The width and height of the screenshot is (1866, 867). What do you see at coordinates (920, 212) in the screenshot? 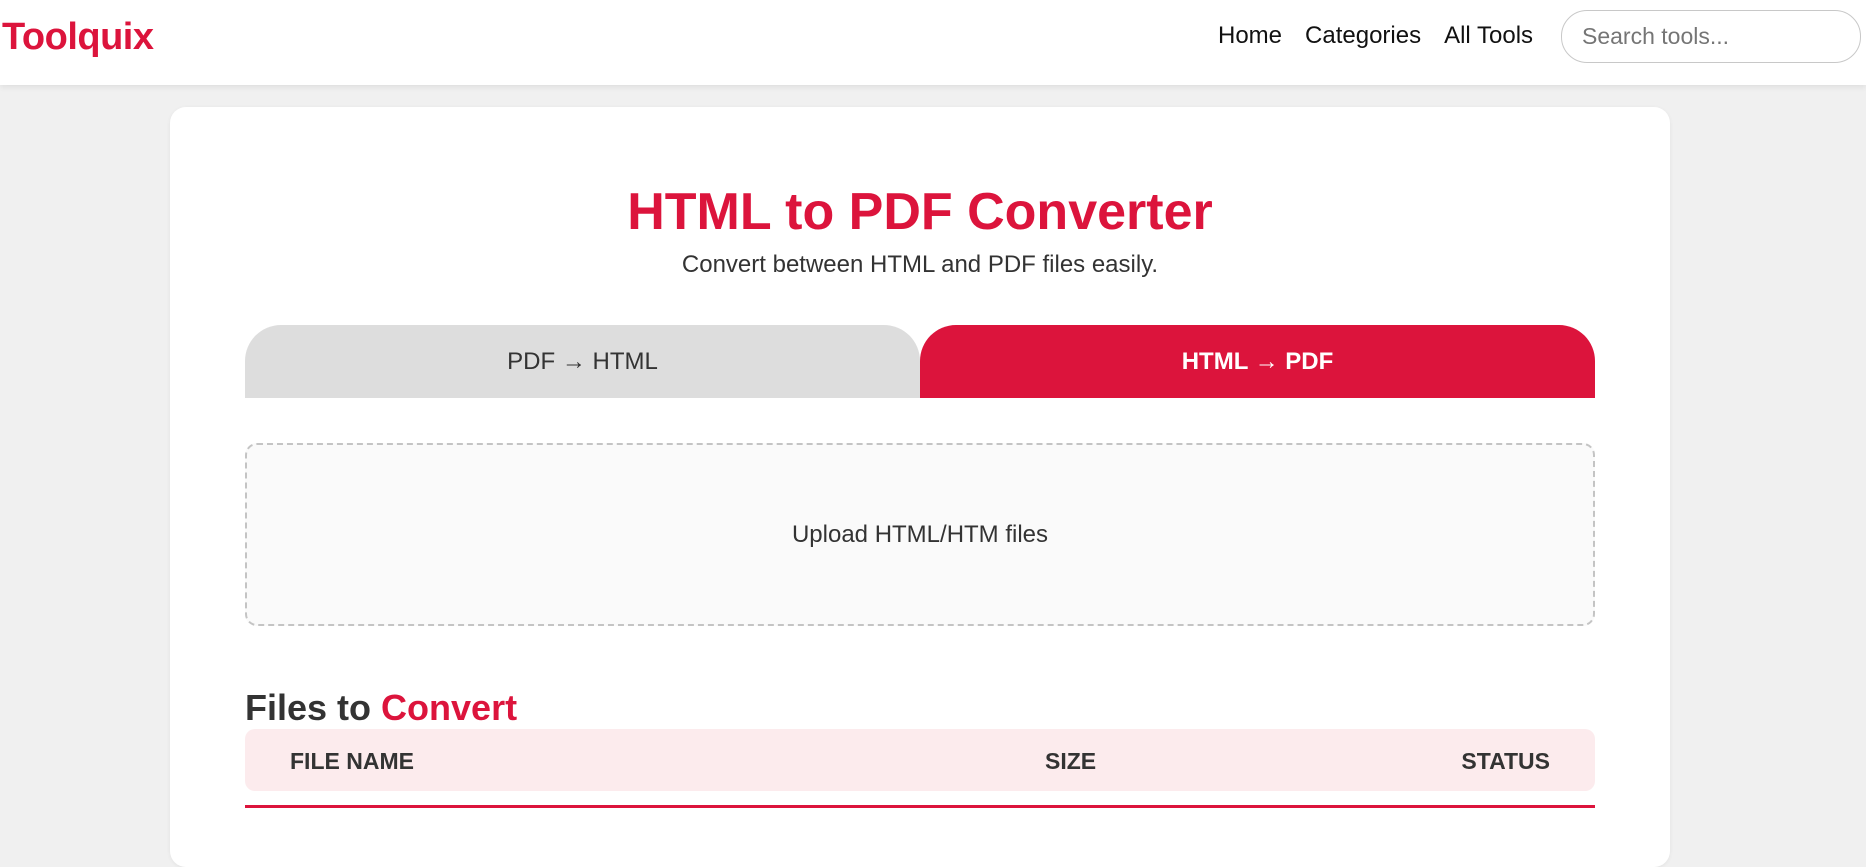
I see `page-title: HTML to PDF Converter` at bounding box center [920, 212].